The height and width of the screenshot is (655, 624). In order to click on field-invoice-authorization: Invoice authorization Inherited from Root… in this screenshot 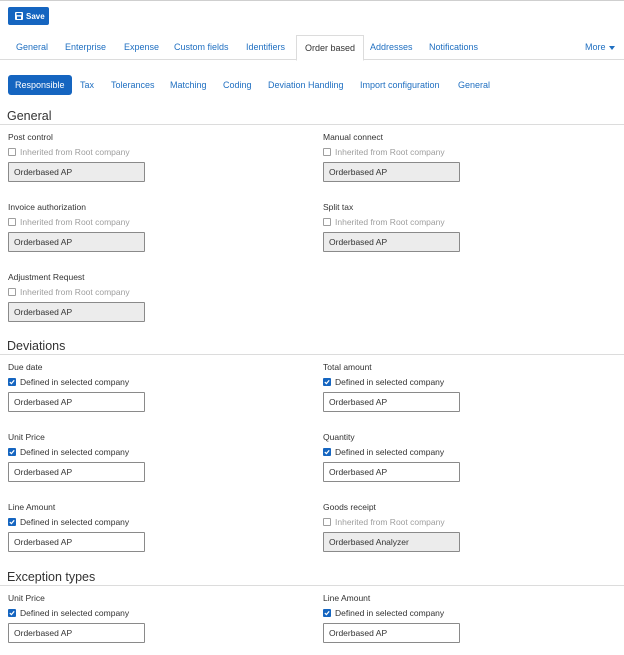, I will do `click(108, 227)`.